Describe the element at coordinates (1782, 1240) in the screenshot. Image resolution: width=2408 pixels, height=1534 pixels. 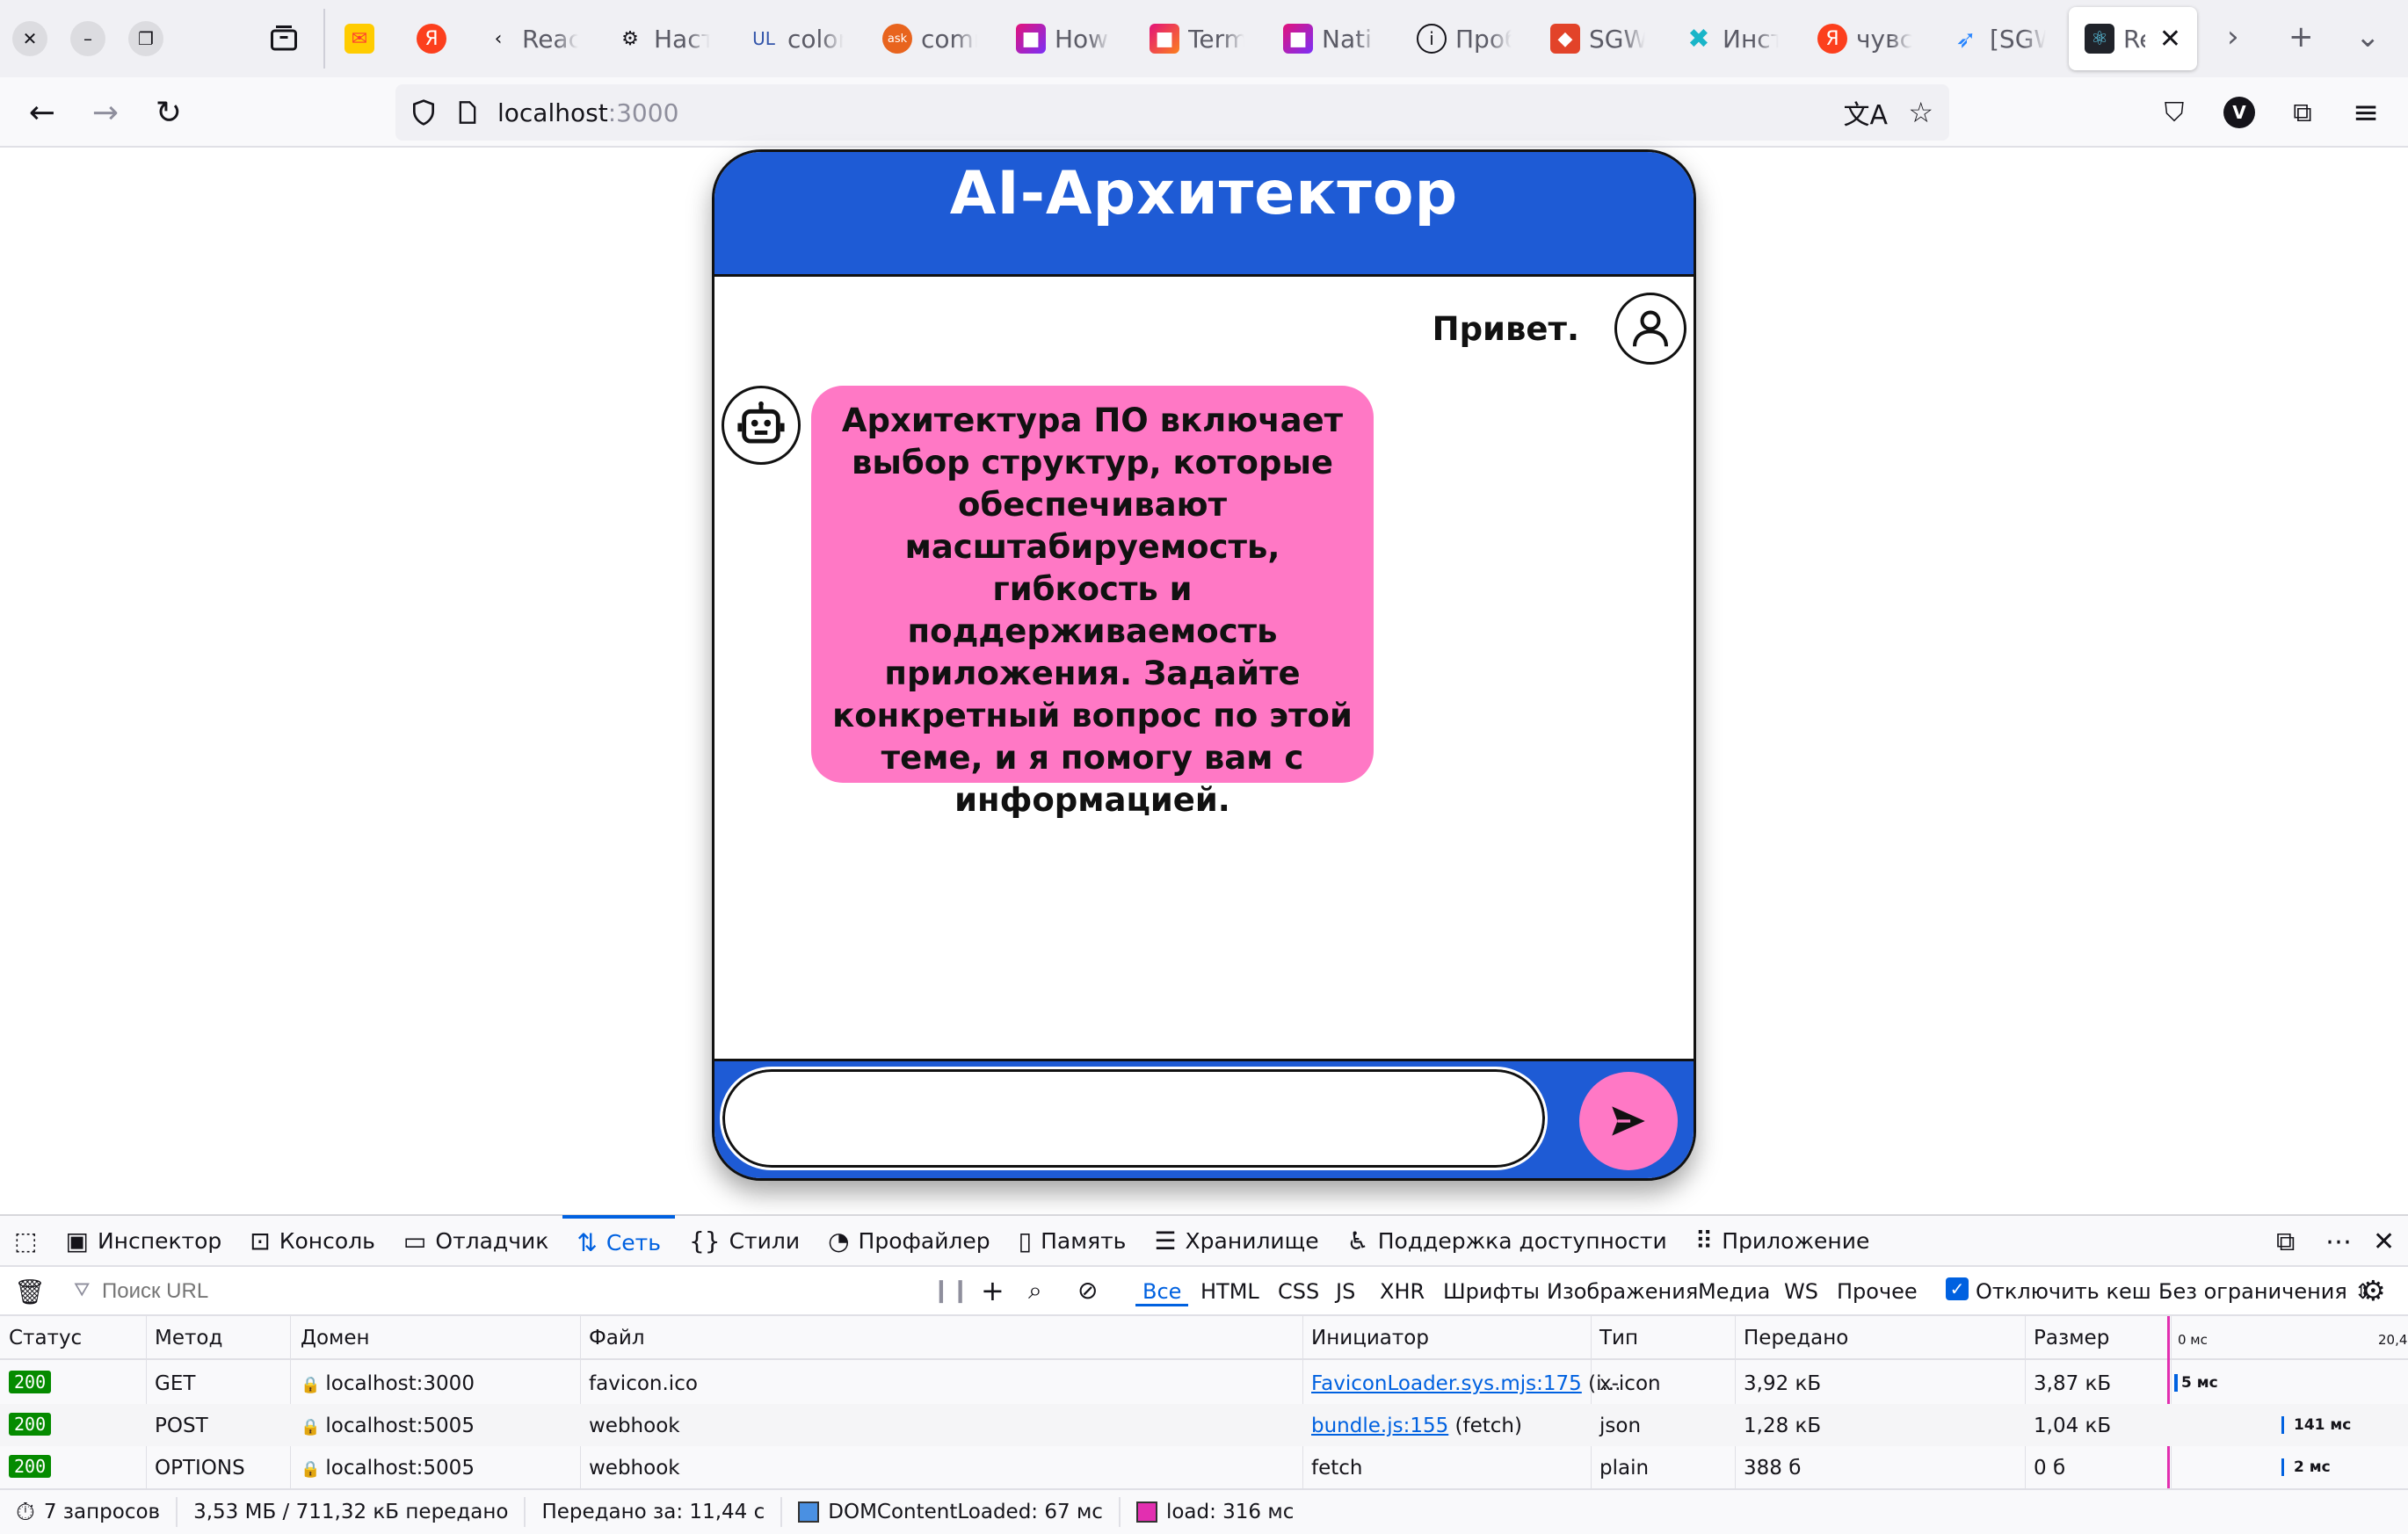
I see `tab-application: ⠿ Приложение` at that location.